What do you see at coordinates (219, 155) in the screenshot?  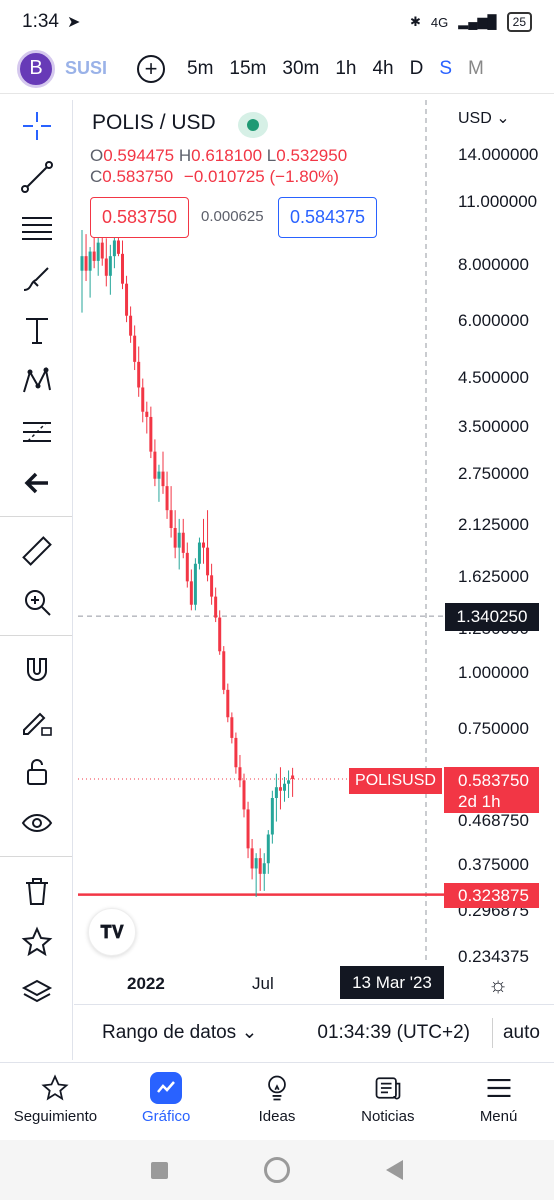 I see `ohlc-row: O0.594475 H0.618100 L0.532950` at bounding box center [219, 155].